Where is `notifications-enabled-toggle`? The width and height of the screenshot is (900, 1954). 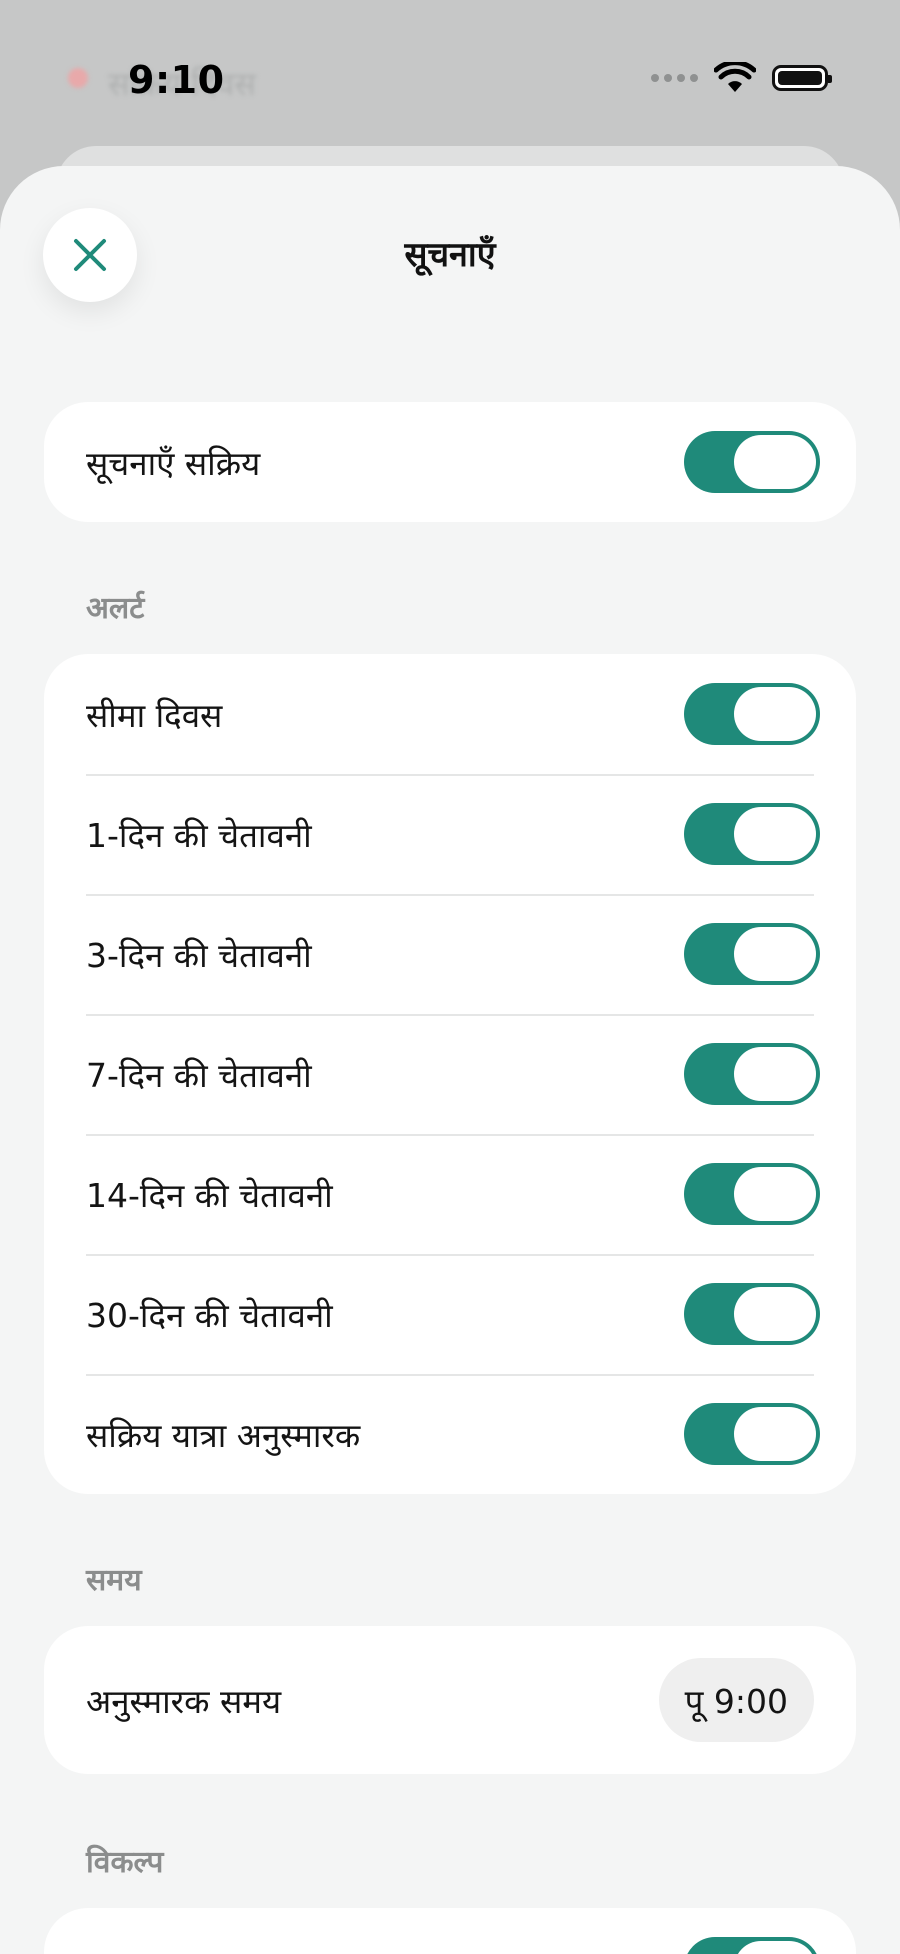
notifications-enabled-toggle is located at coordinates (752, 462).